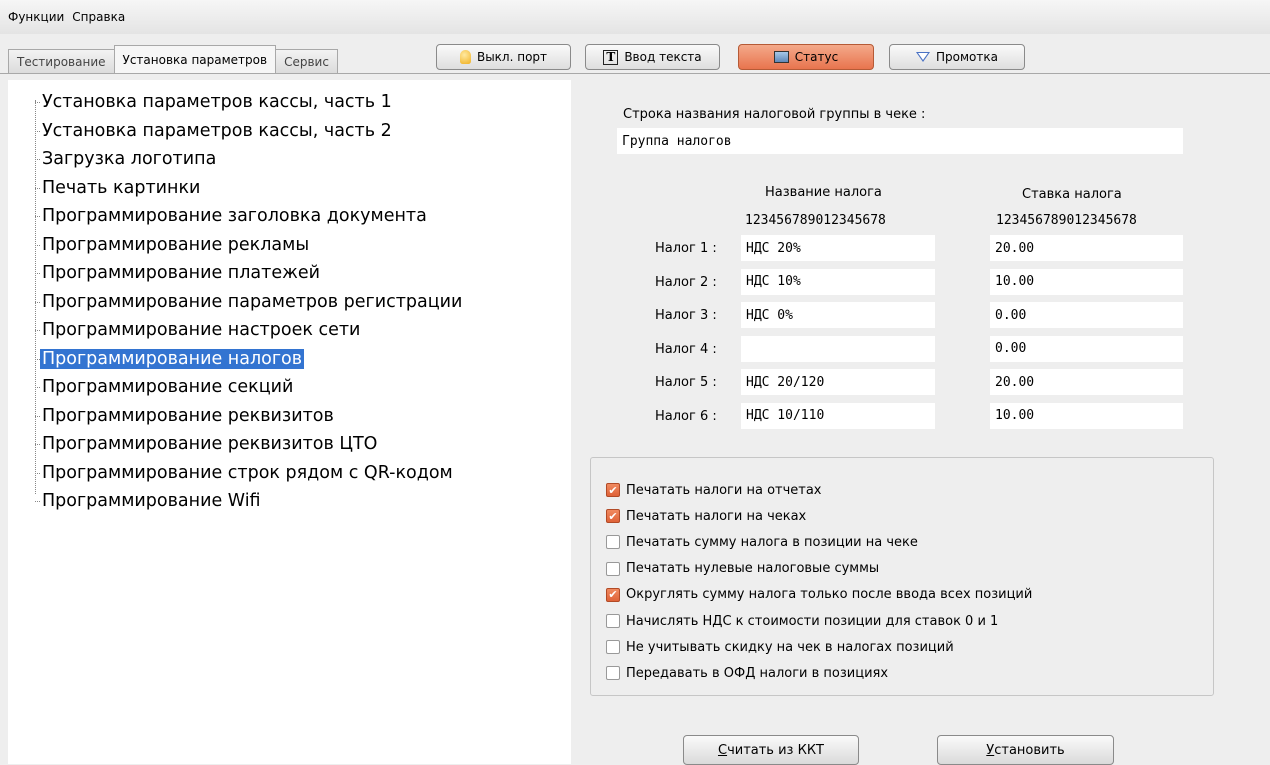 The width and height of the screenshot is (1270, 765). I want to click on tree-item: Установка параметров кассы, часть 1, so click(249, 102).